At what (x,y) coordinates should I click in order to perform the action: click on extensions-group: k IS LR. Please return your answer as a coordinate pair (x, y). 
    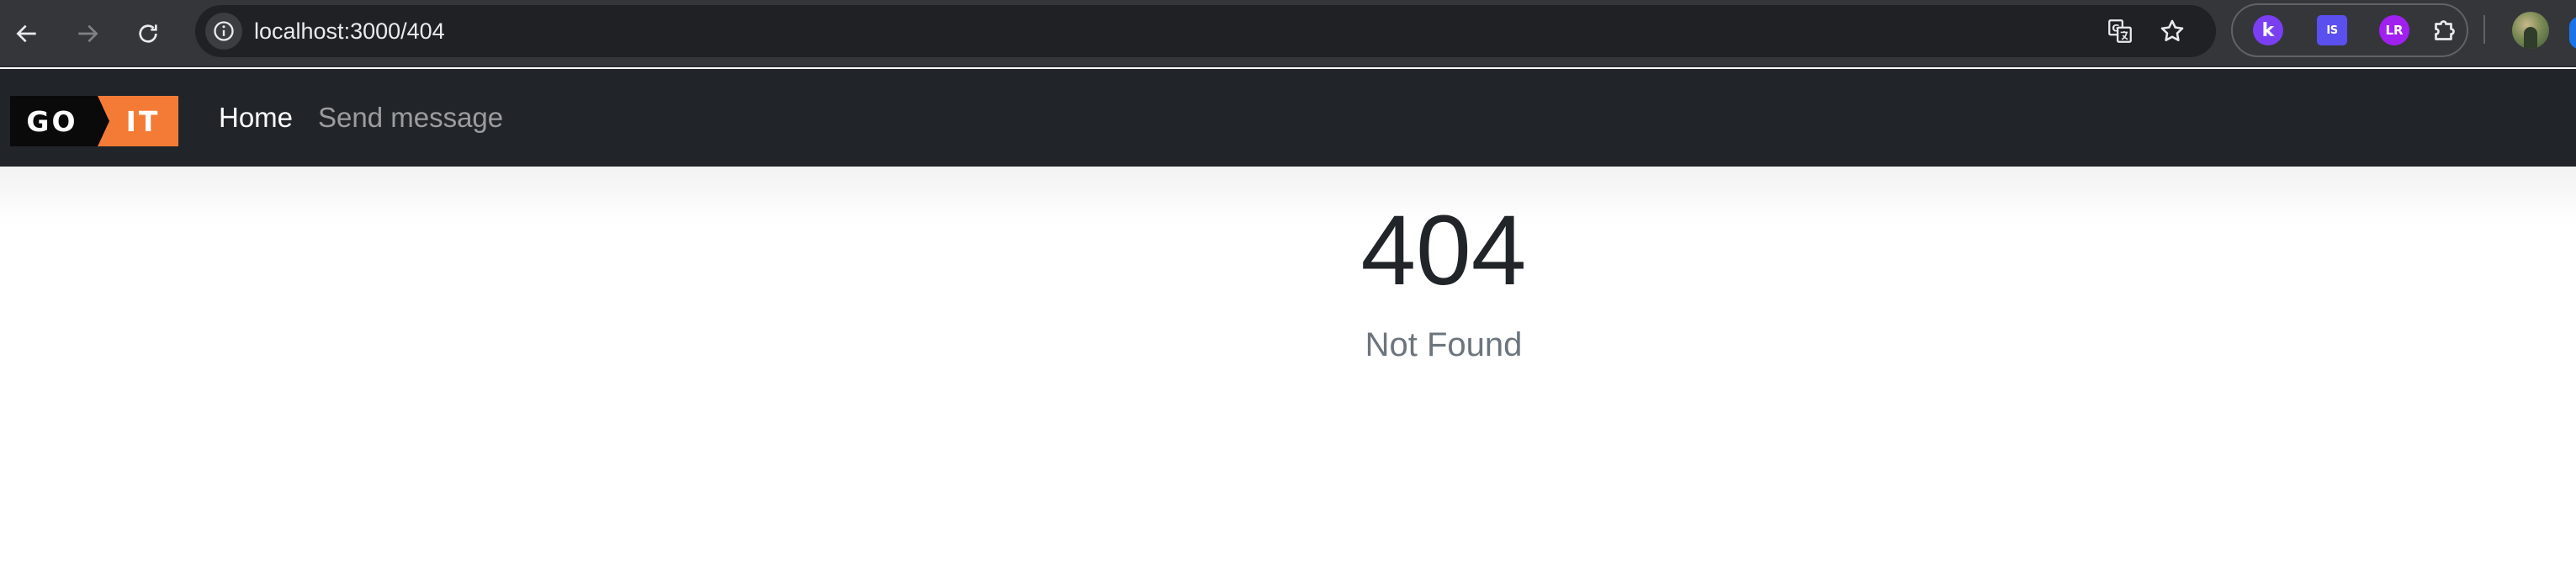
    Looking at the image, I should click on (2349, 30).